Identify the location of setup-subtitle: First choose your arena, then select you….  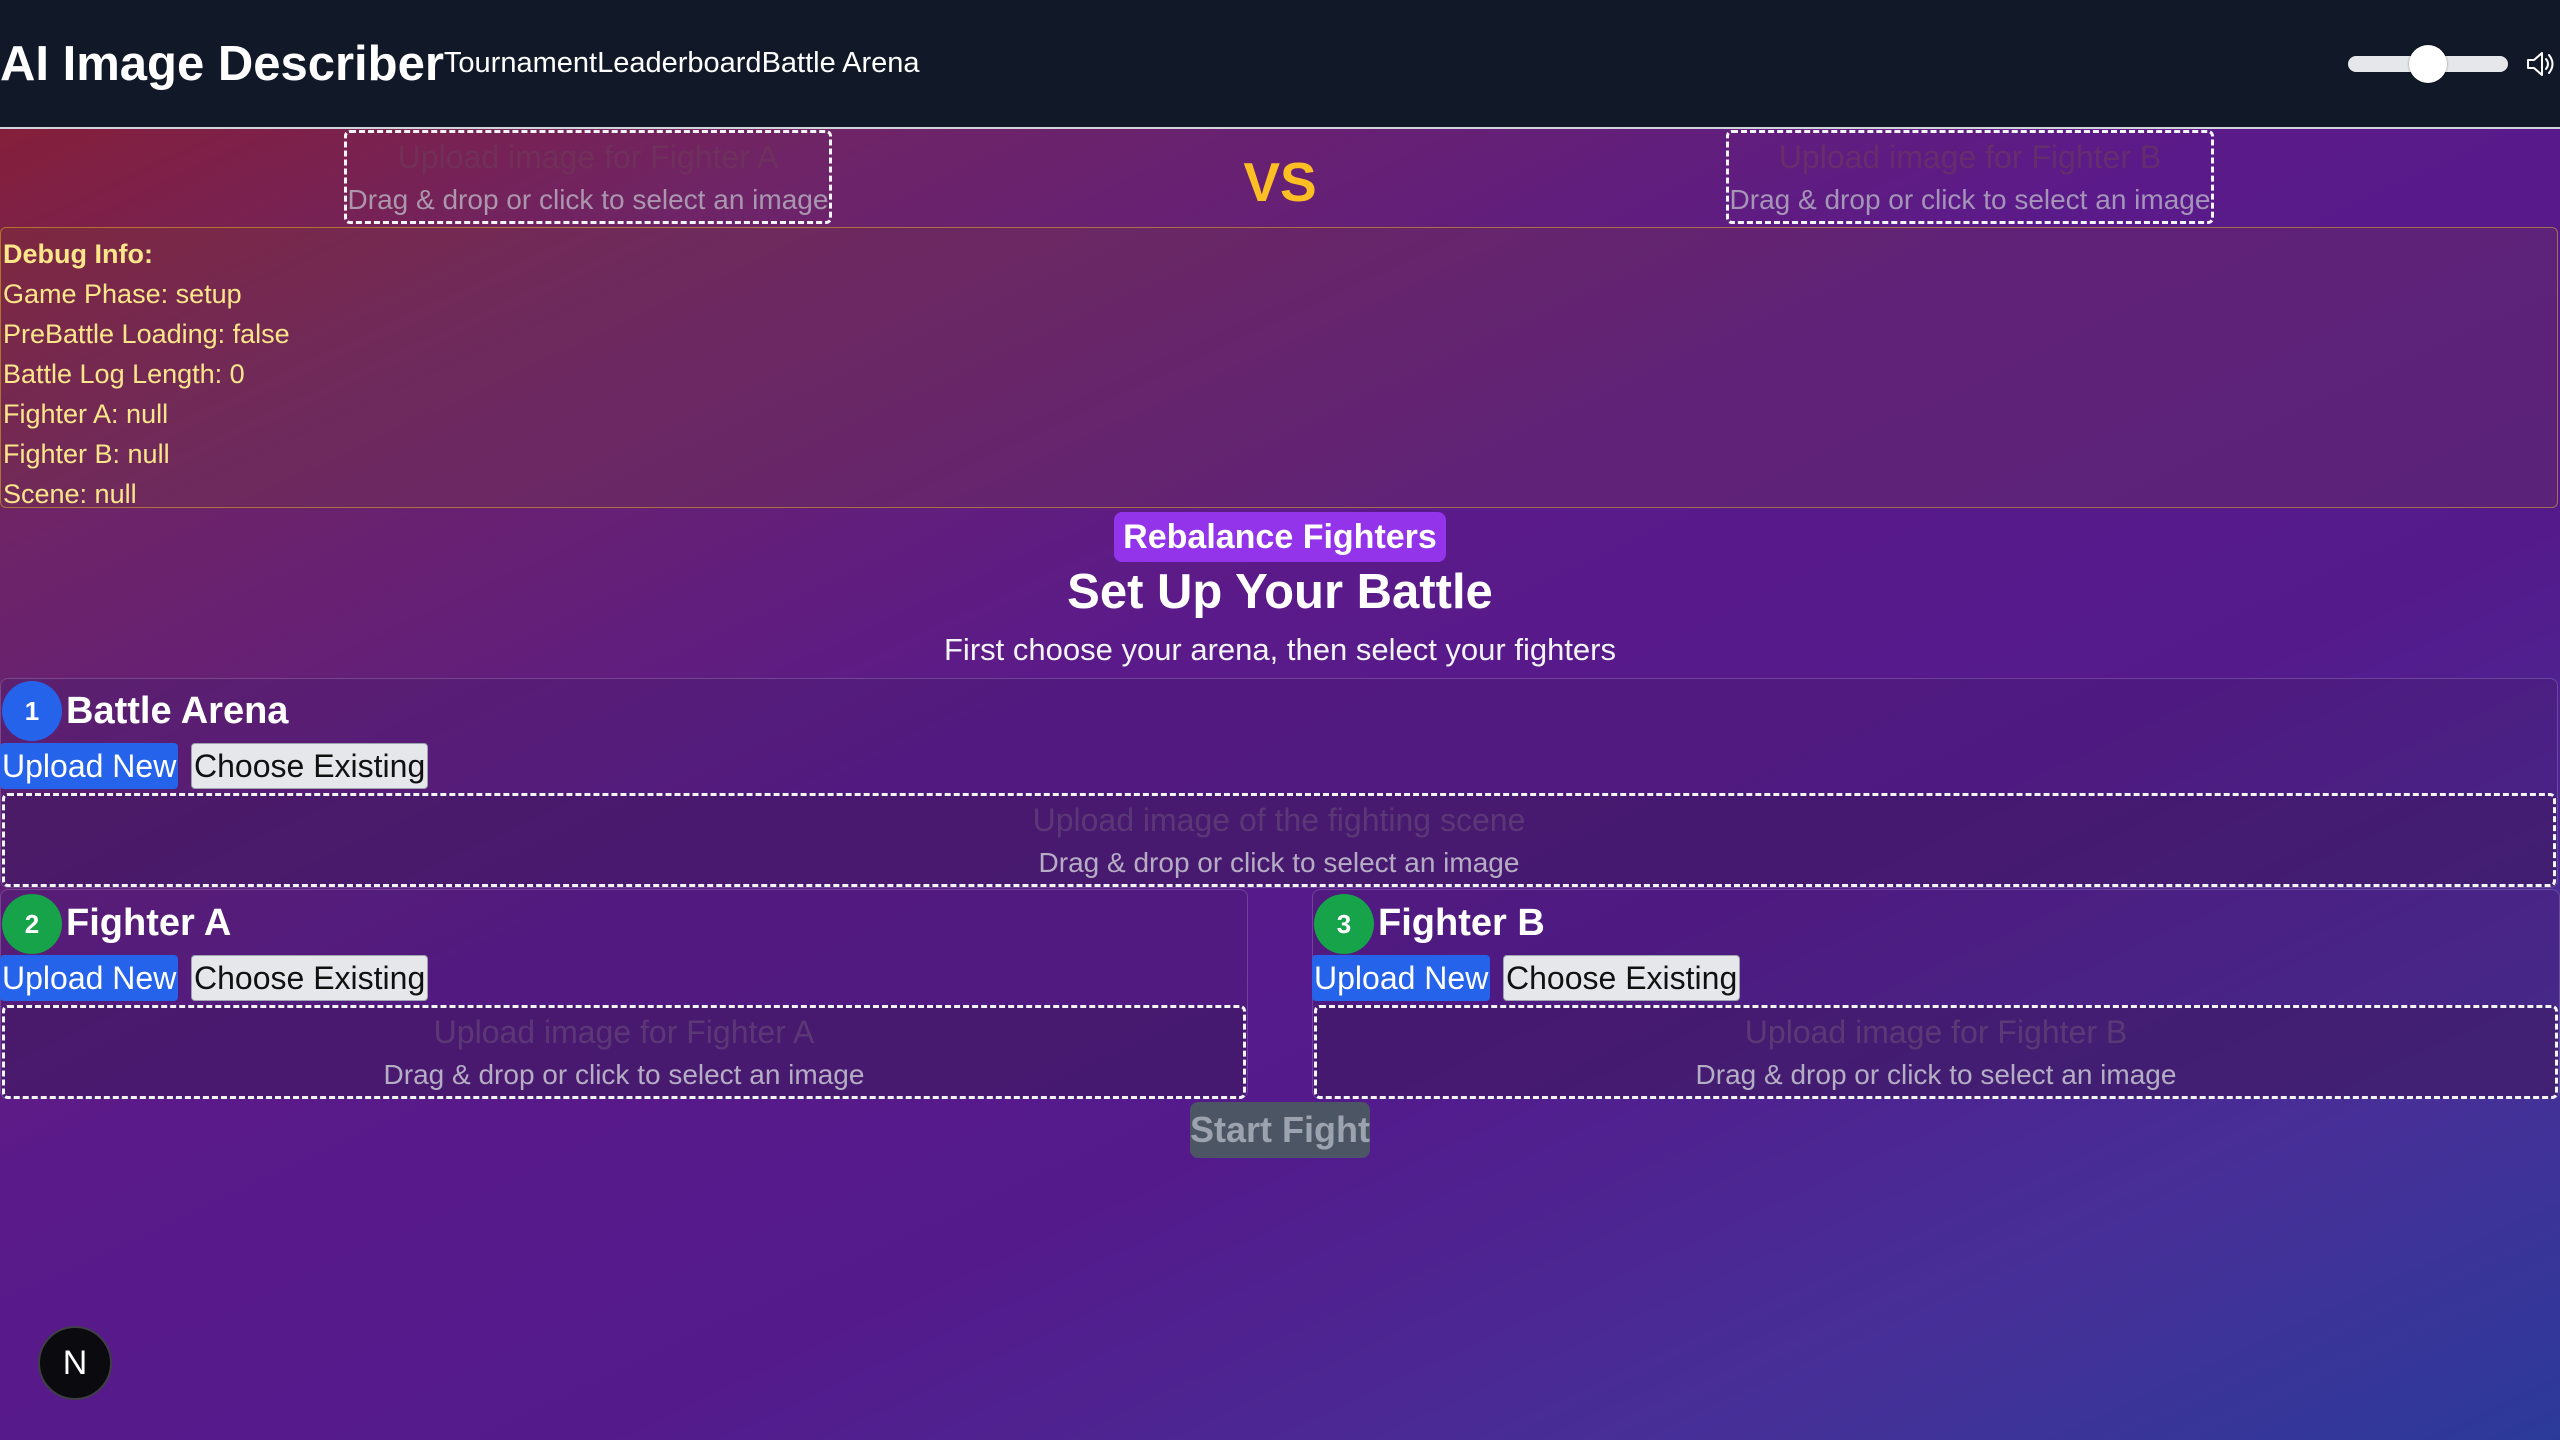
(1280, 649).